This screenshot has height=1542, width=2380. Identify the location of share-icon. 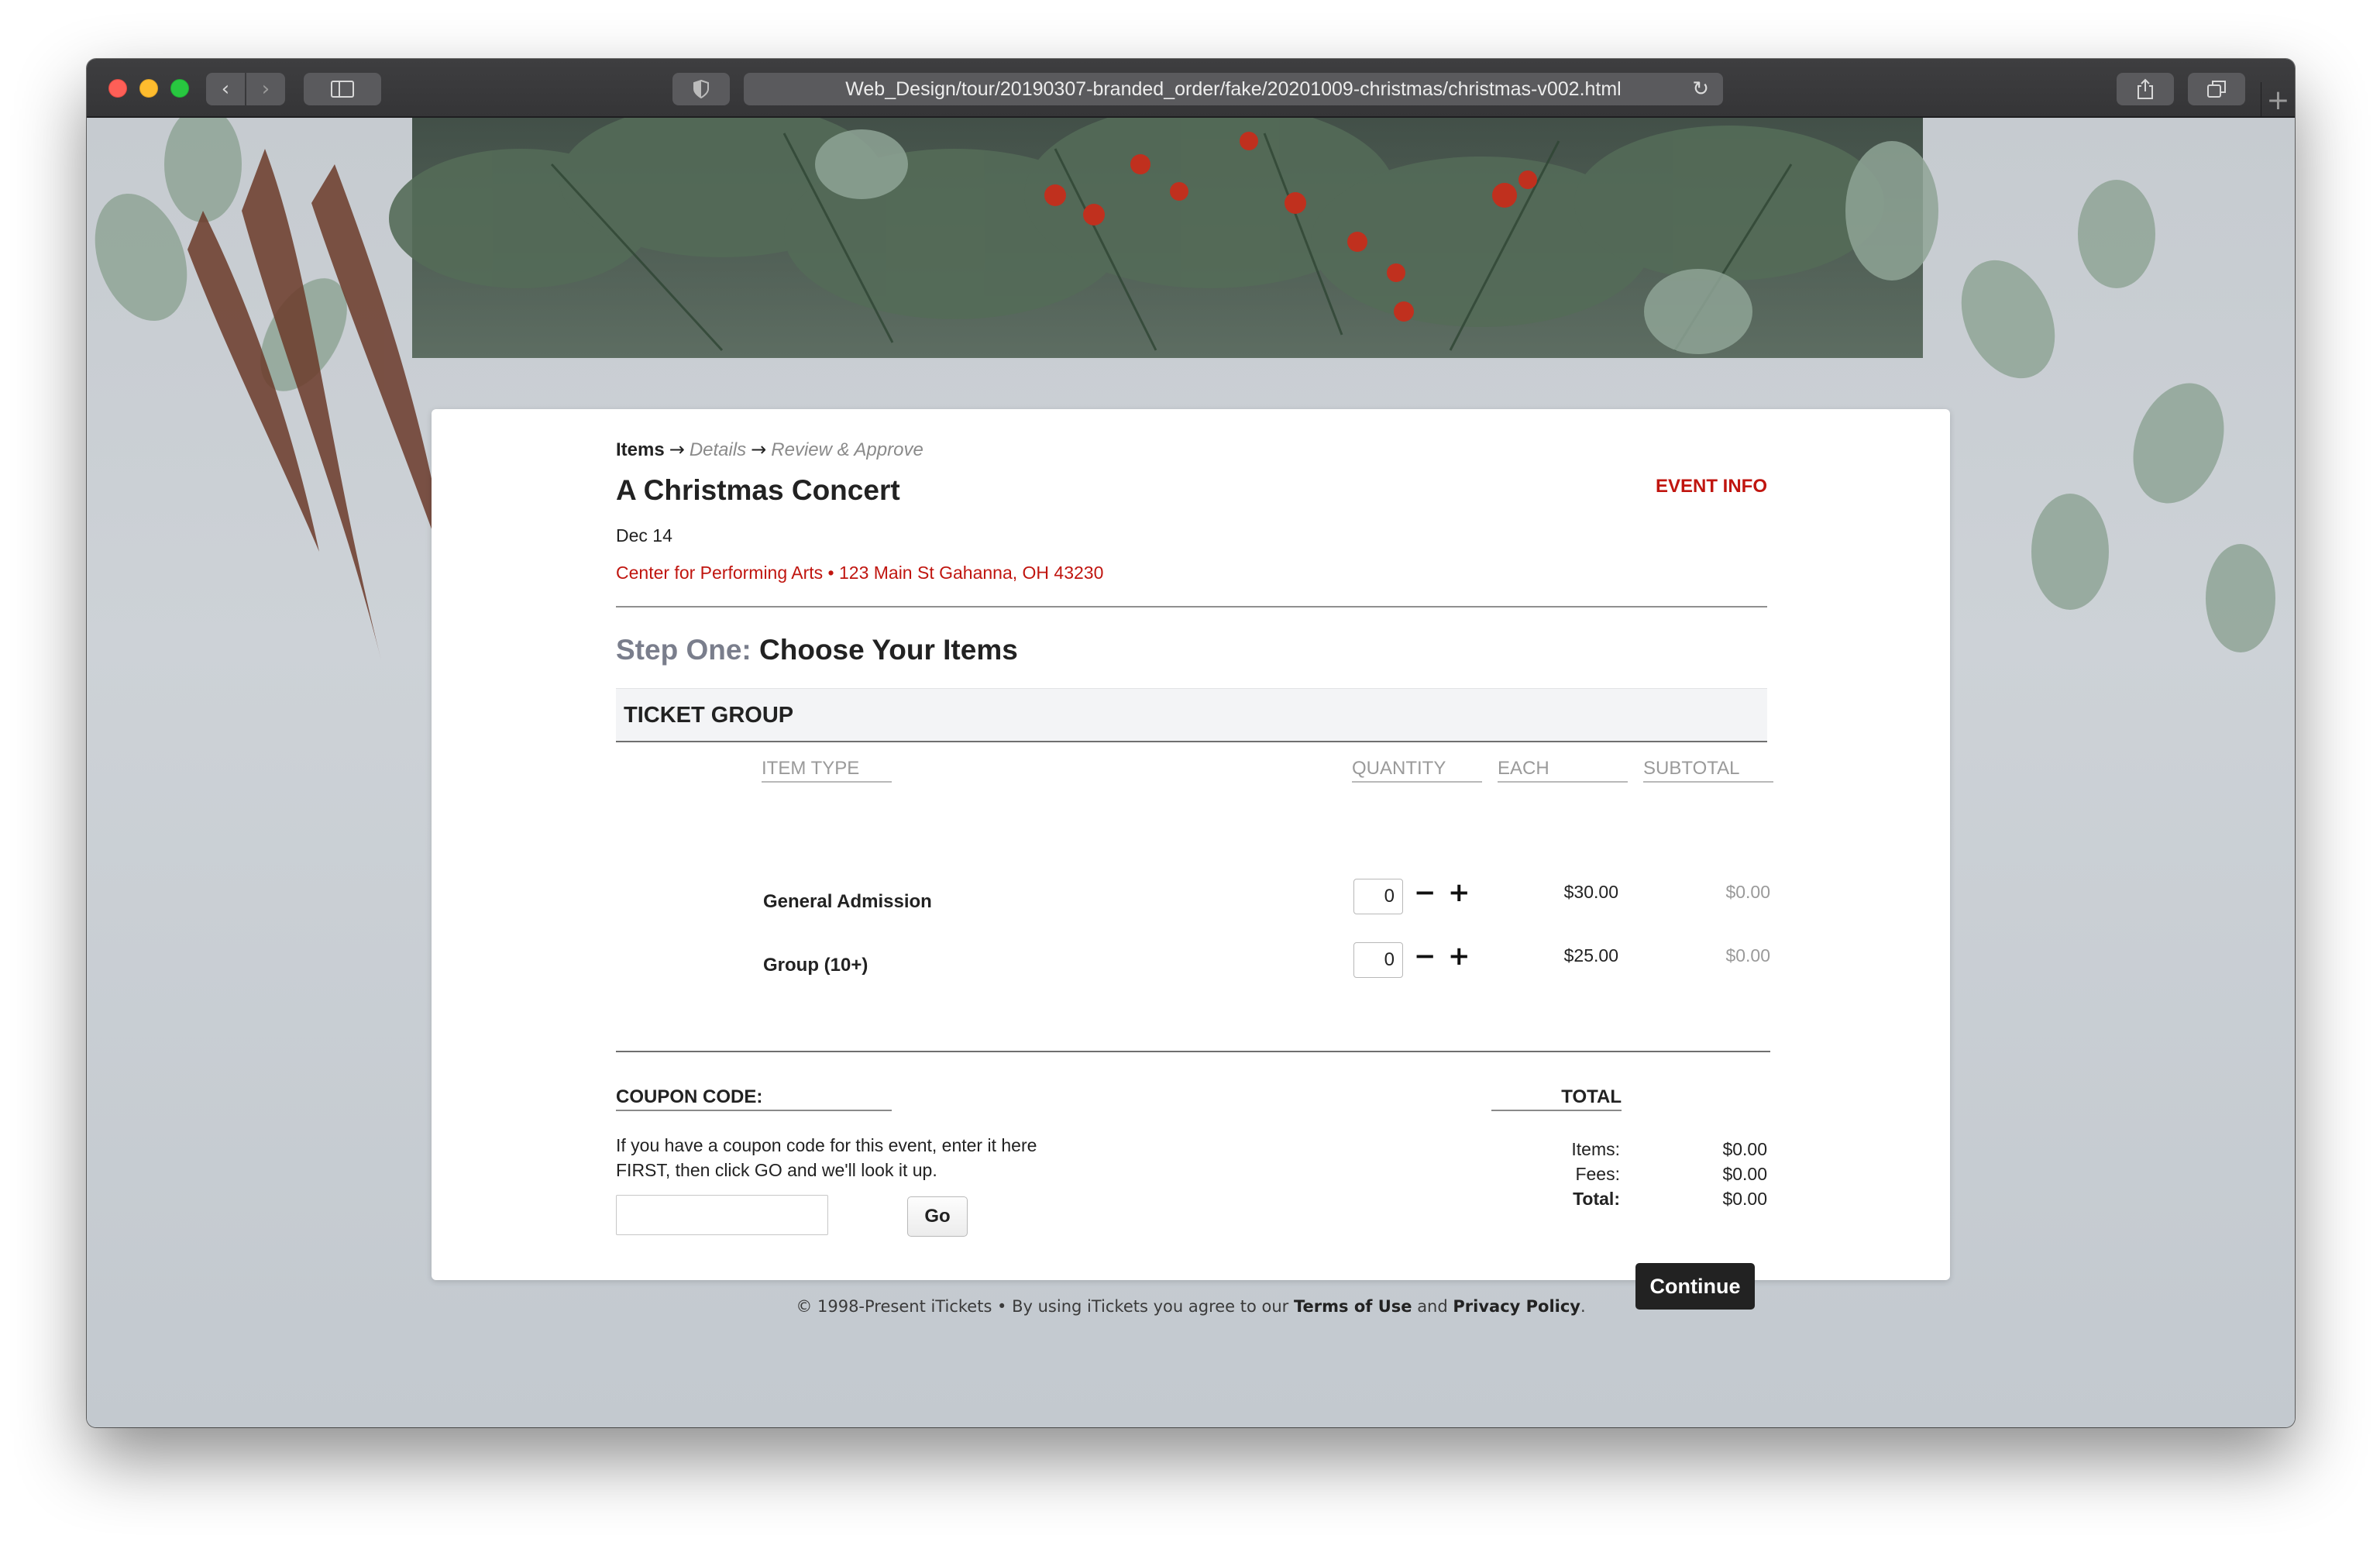
(2146, 89).